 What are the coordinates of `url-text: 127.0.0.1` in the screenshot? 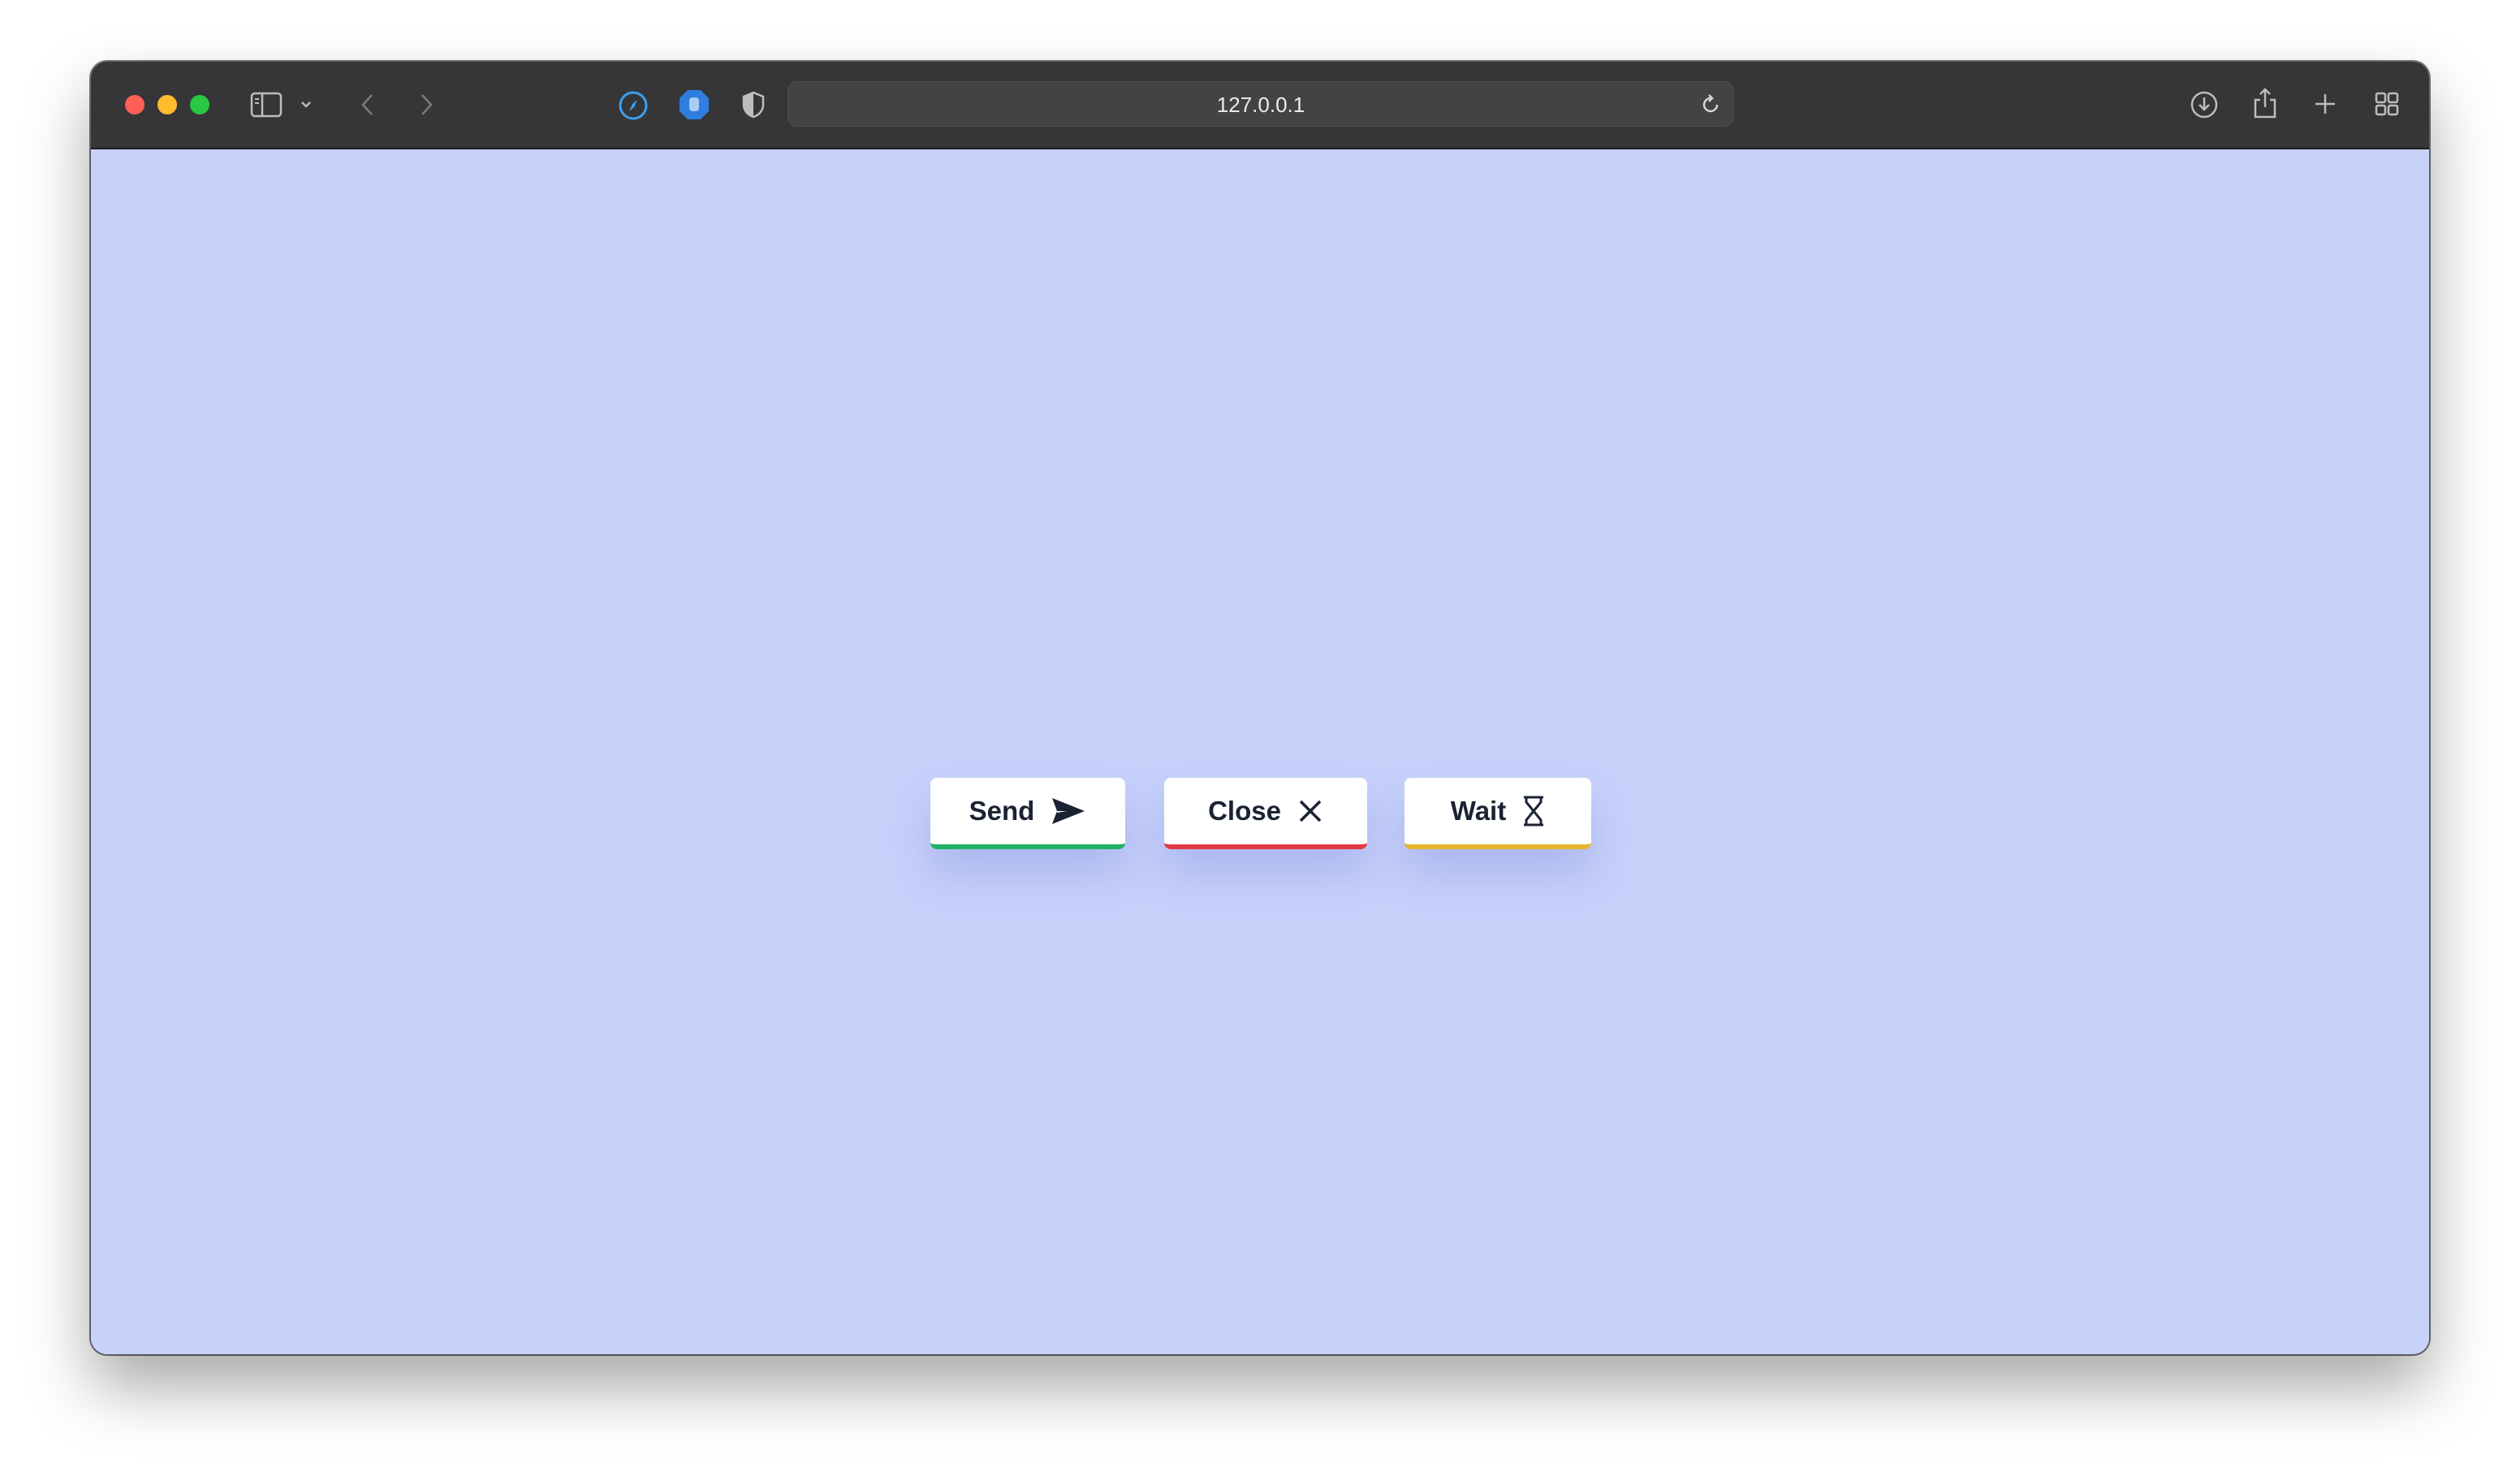 It's located at (1260, 105).